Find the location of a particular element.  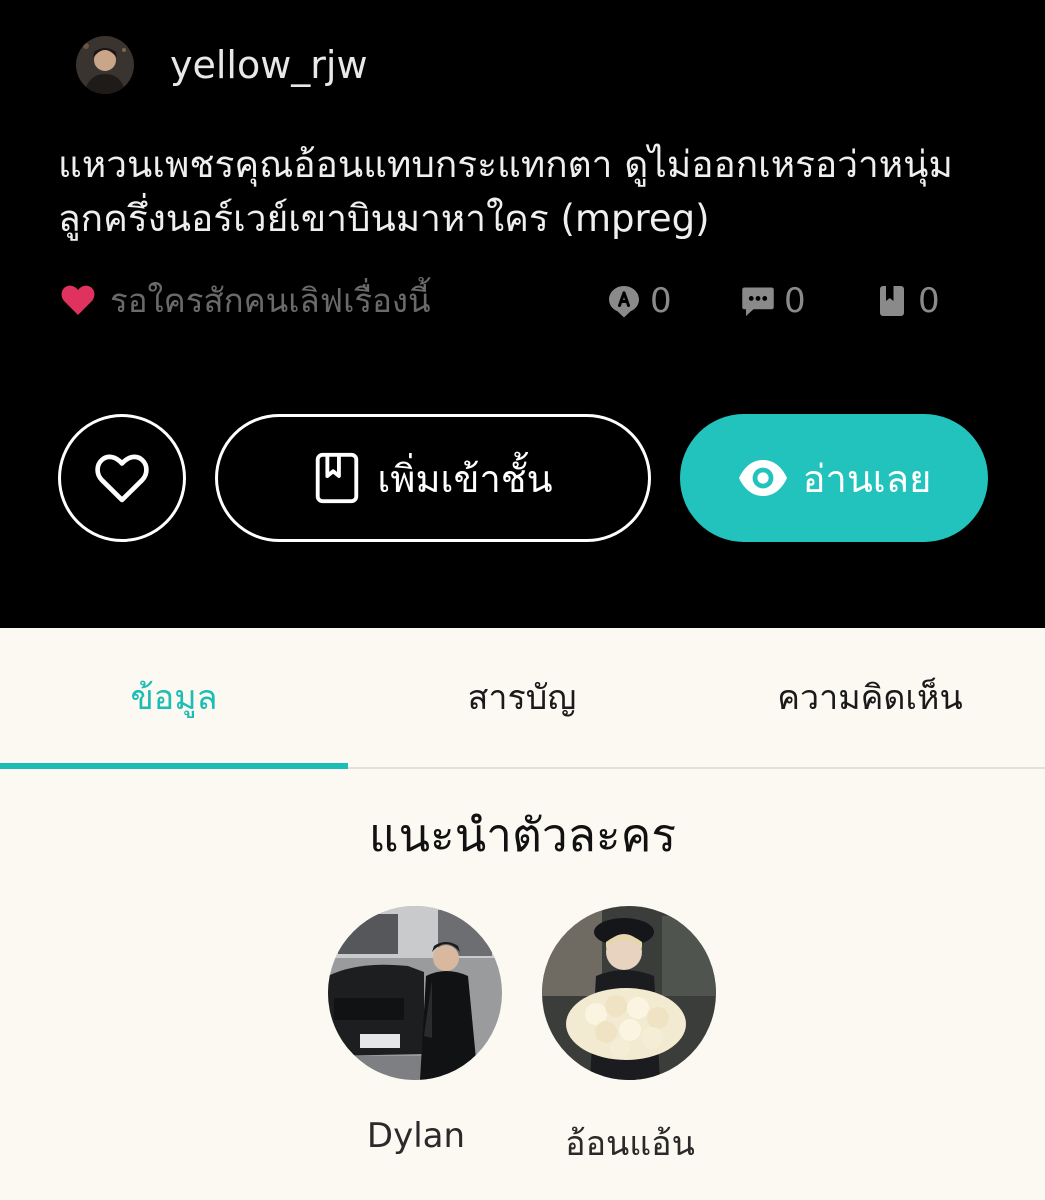

character-name: Dylan is located at coordinates (416, 1136).